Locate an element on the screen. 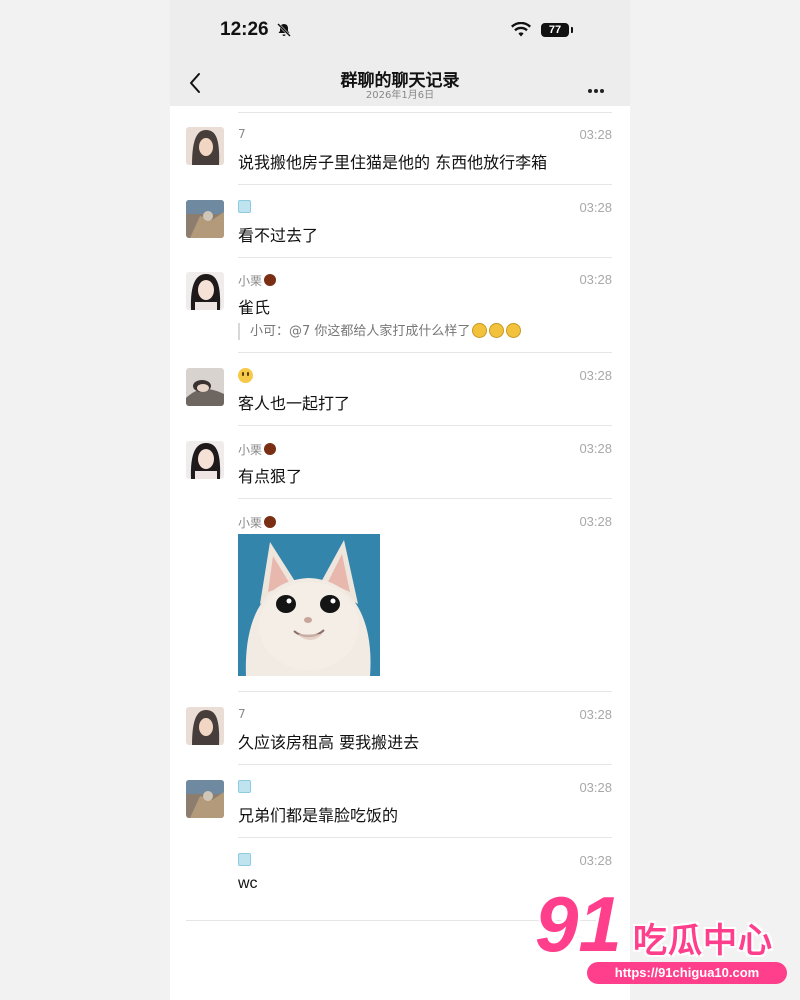  message-text: 久应该房租高 要我搬进去 is located at coordinates (329, 742).